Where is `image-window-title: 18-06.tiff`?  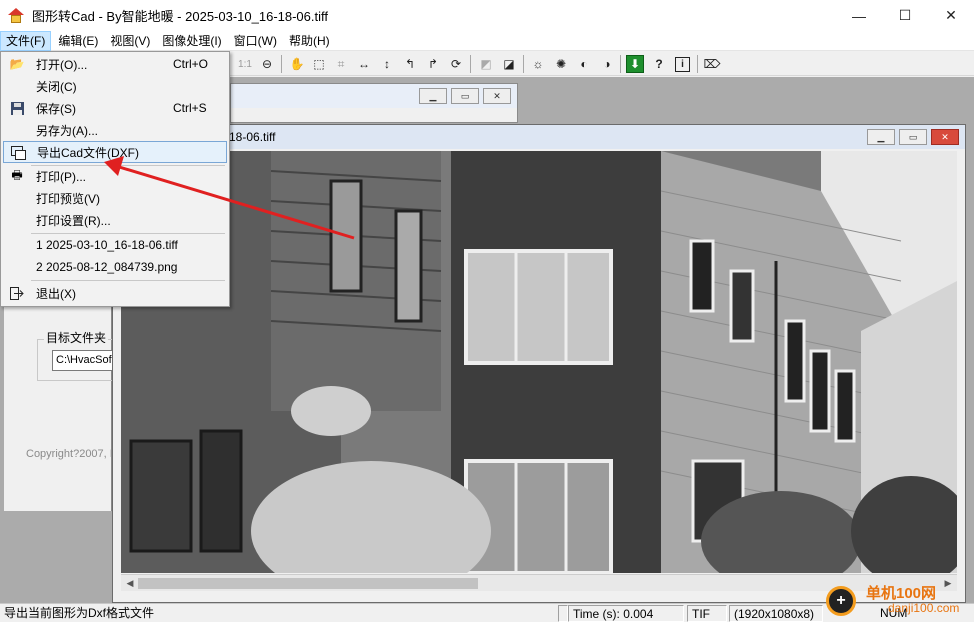
image-window-title: 18-06.tiff is located at coordinates (252, 137).